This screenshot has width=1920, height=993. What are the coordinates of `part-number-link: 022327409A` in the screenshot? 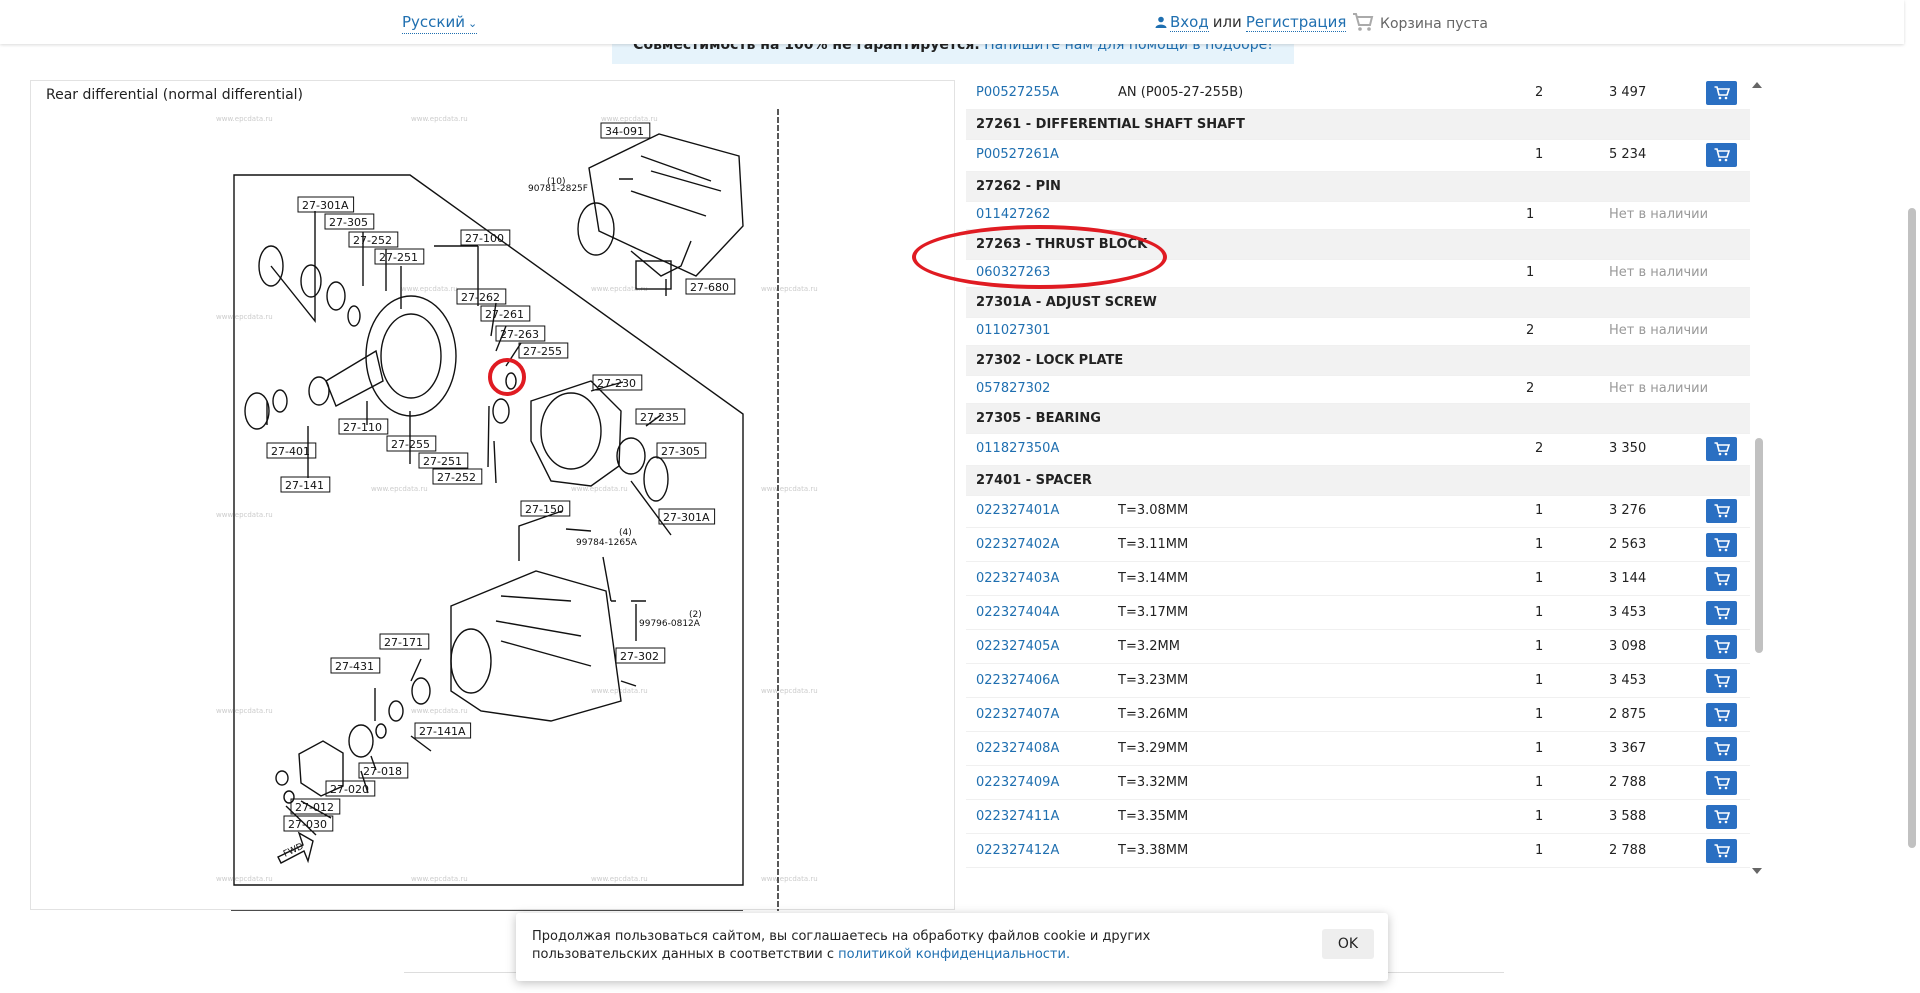 It's located at (1017, 782).